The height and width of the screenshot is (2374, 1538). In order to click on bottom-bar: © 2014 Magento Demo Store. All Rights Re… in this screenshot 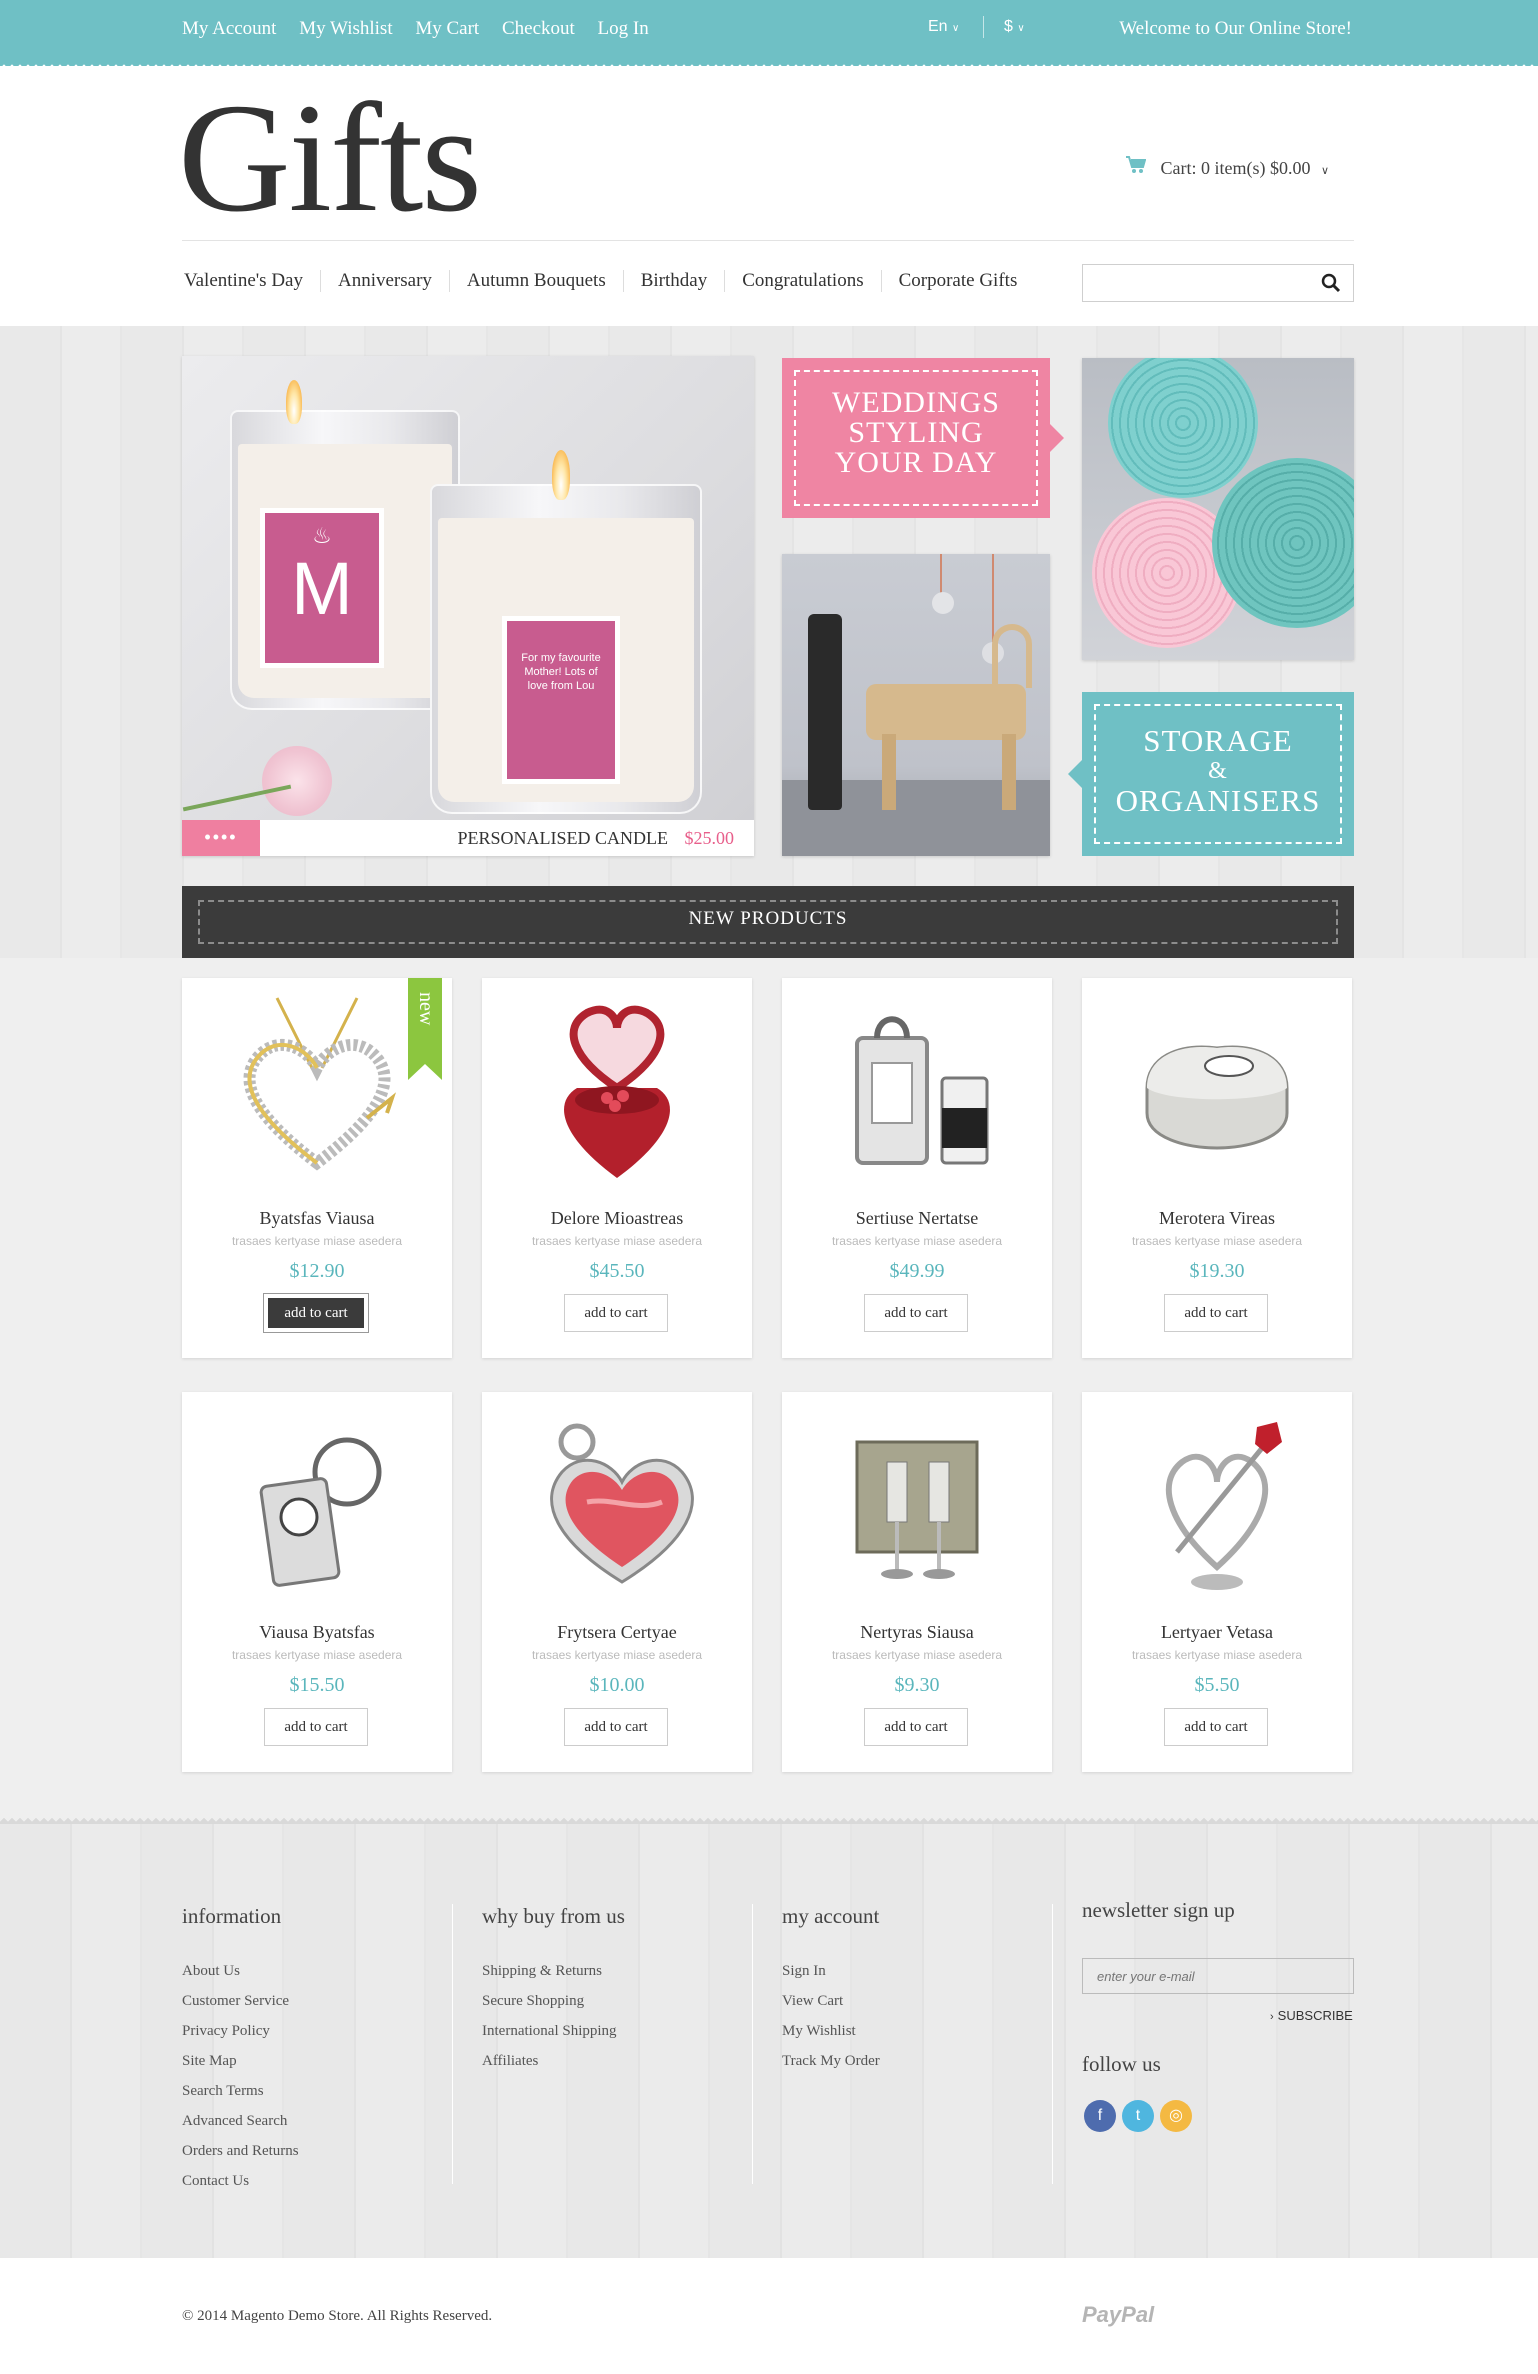, I will do `click(769, 2316)`.